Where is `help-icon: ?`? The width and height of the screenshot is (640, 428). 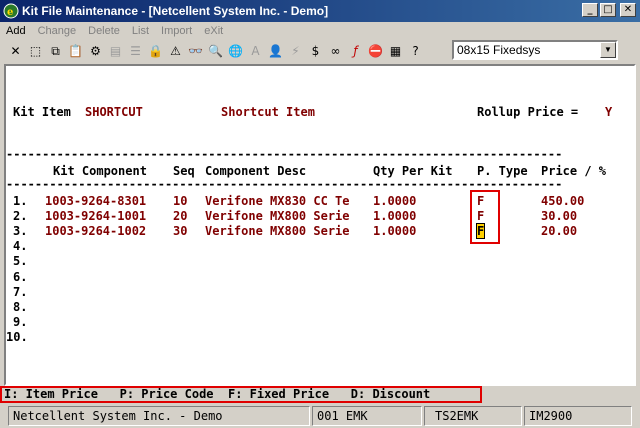
help-icon: ? is located at coordinates (415, 51).